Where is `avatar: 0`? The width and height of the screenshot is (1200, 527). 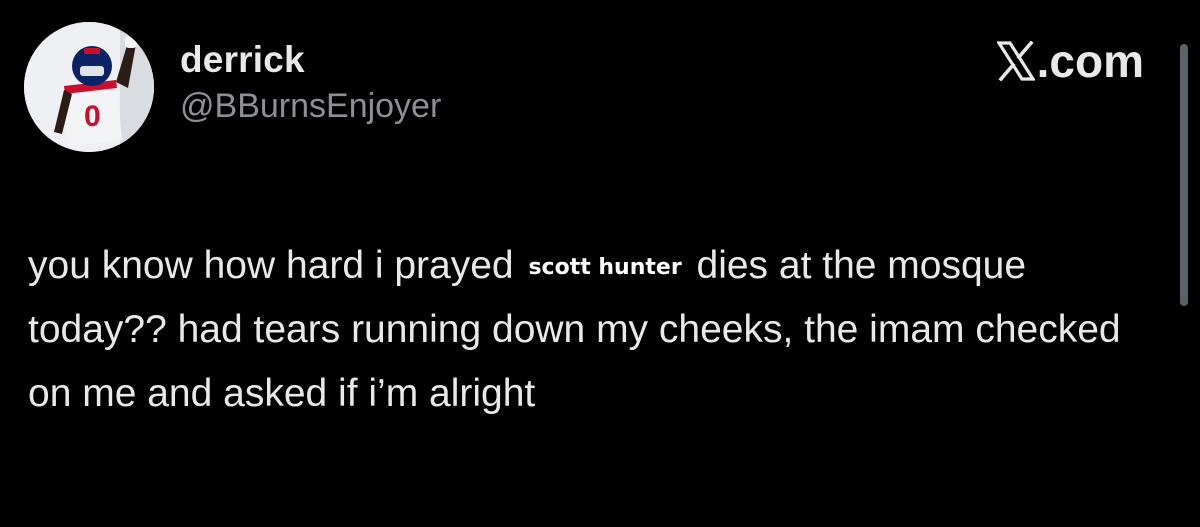 avatar: 0 is located at coordinates (89, 87).